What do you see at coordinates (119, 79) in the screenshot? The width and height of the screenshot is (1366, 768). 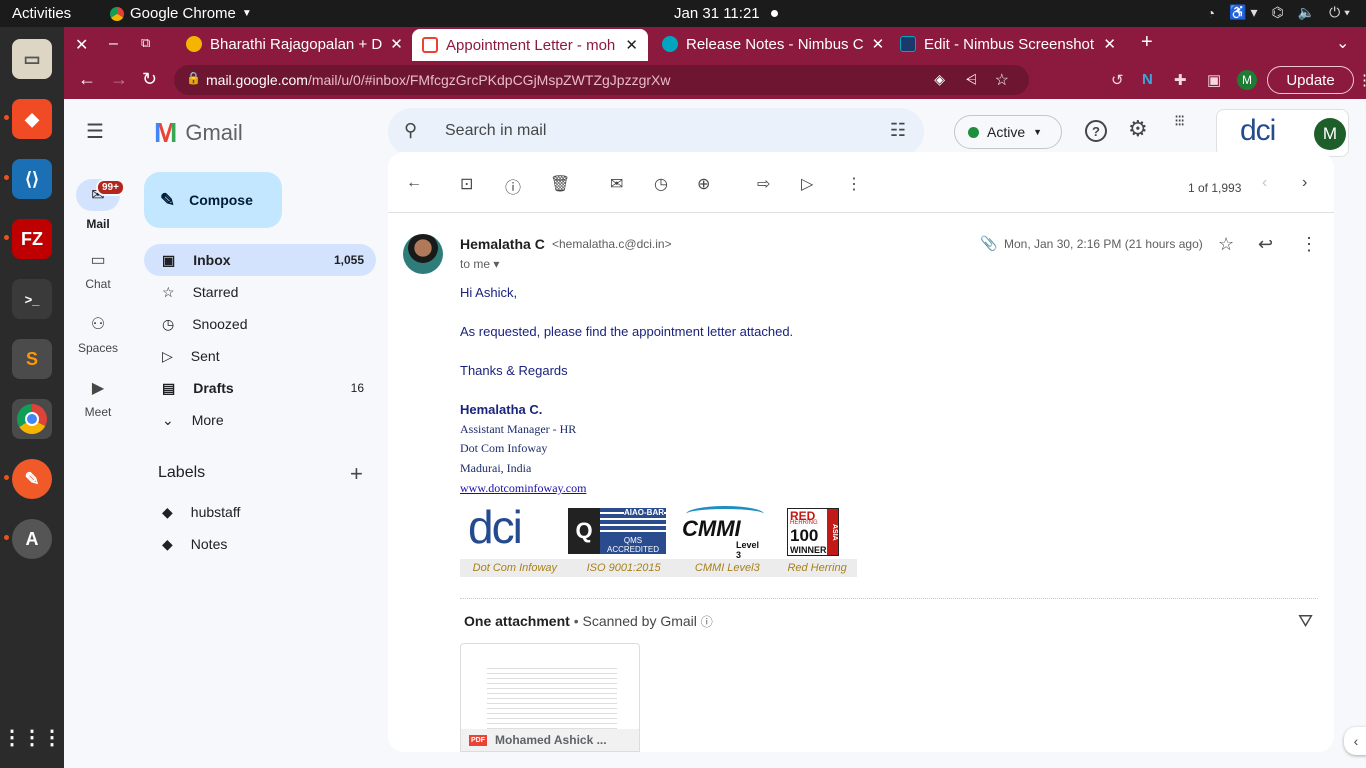 I see `forward-icon: →` at bounding box center [119, 79].